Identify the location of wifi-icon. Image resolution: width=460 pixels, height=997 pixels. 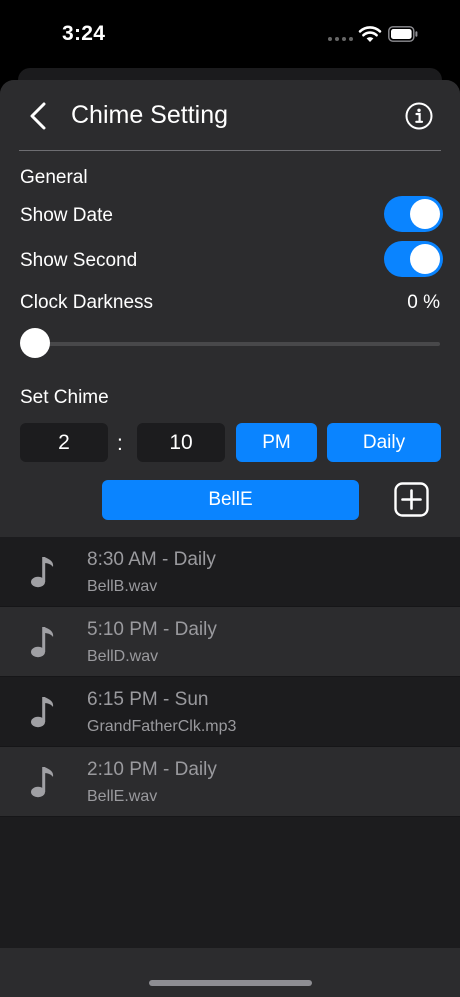
(370, 34).